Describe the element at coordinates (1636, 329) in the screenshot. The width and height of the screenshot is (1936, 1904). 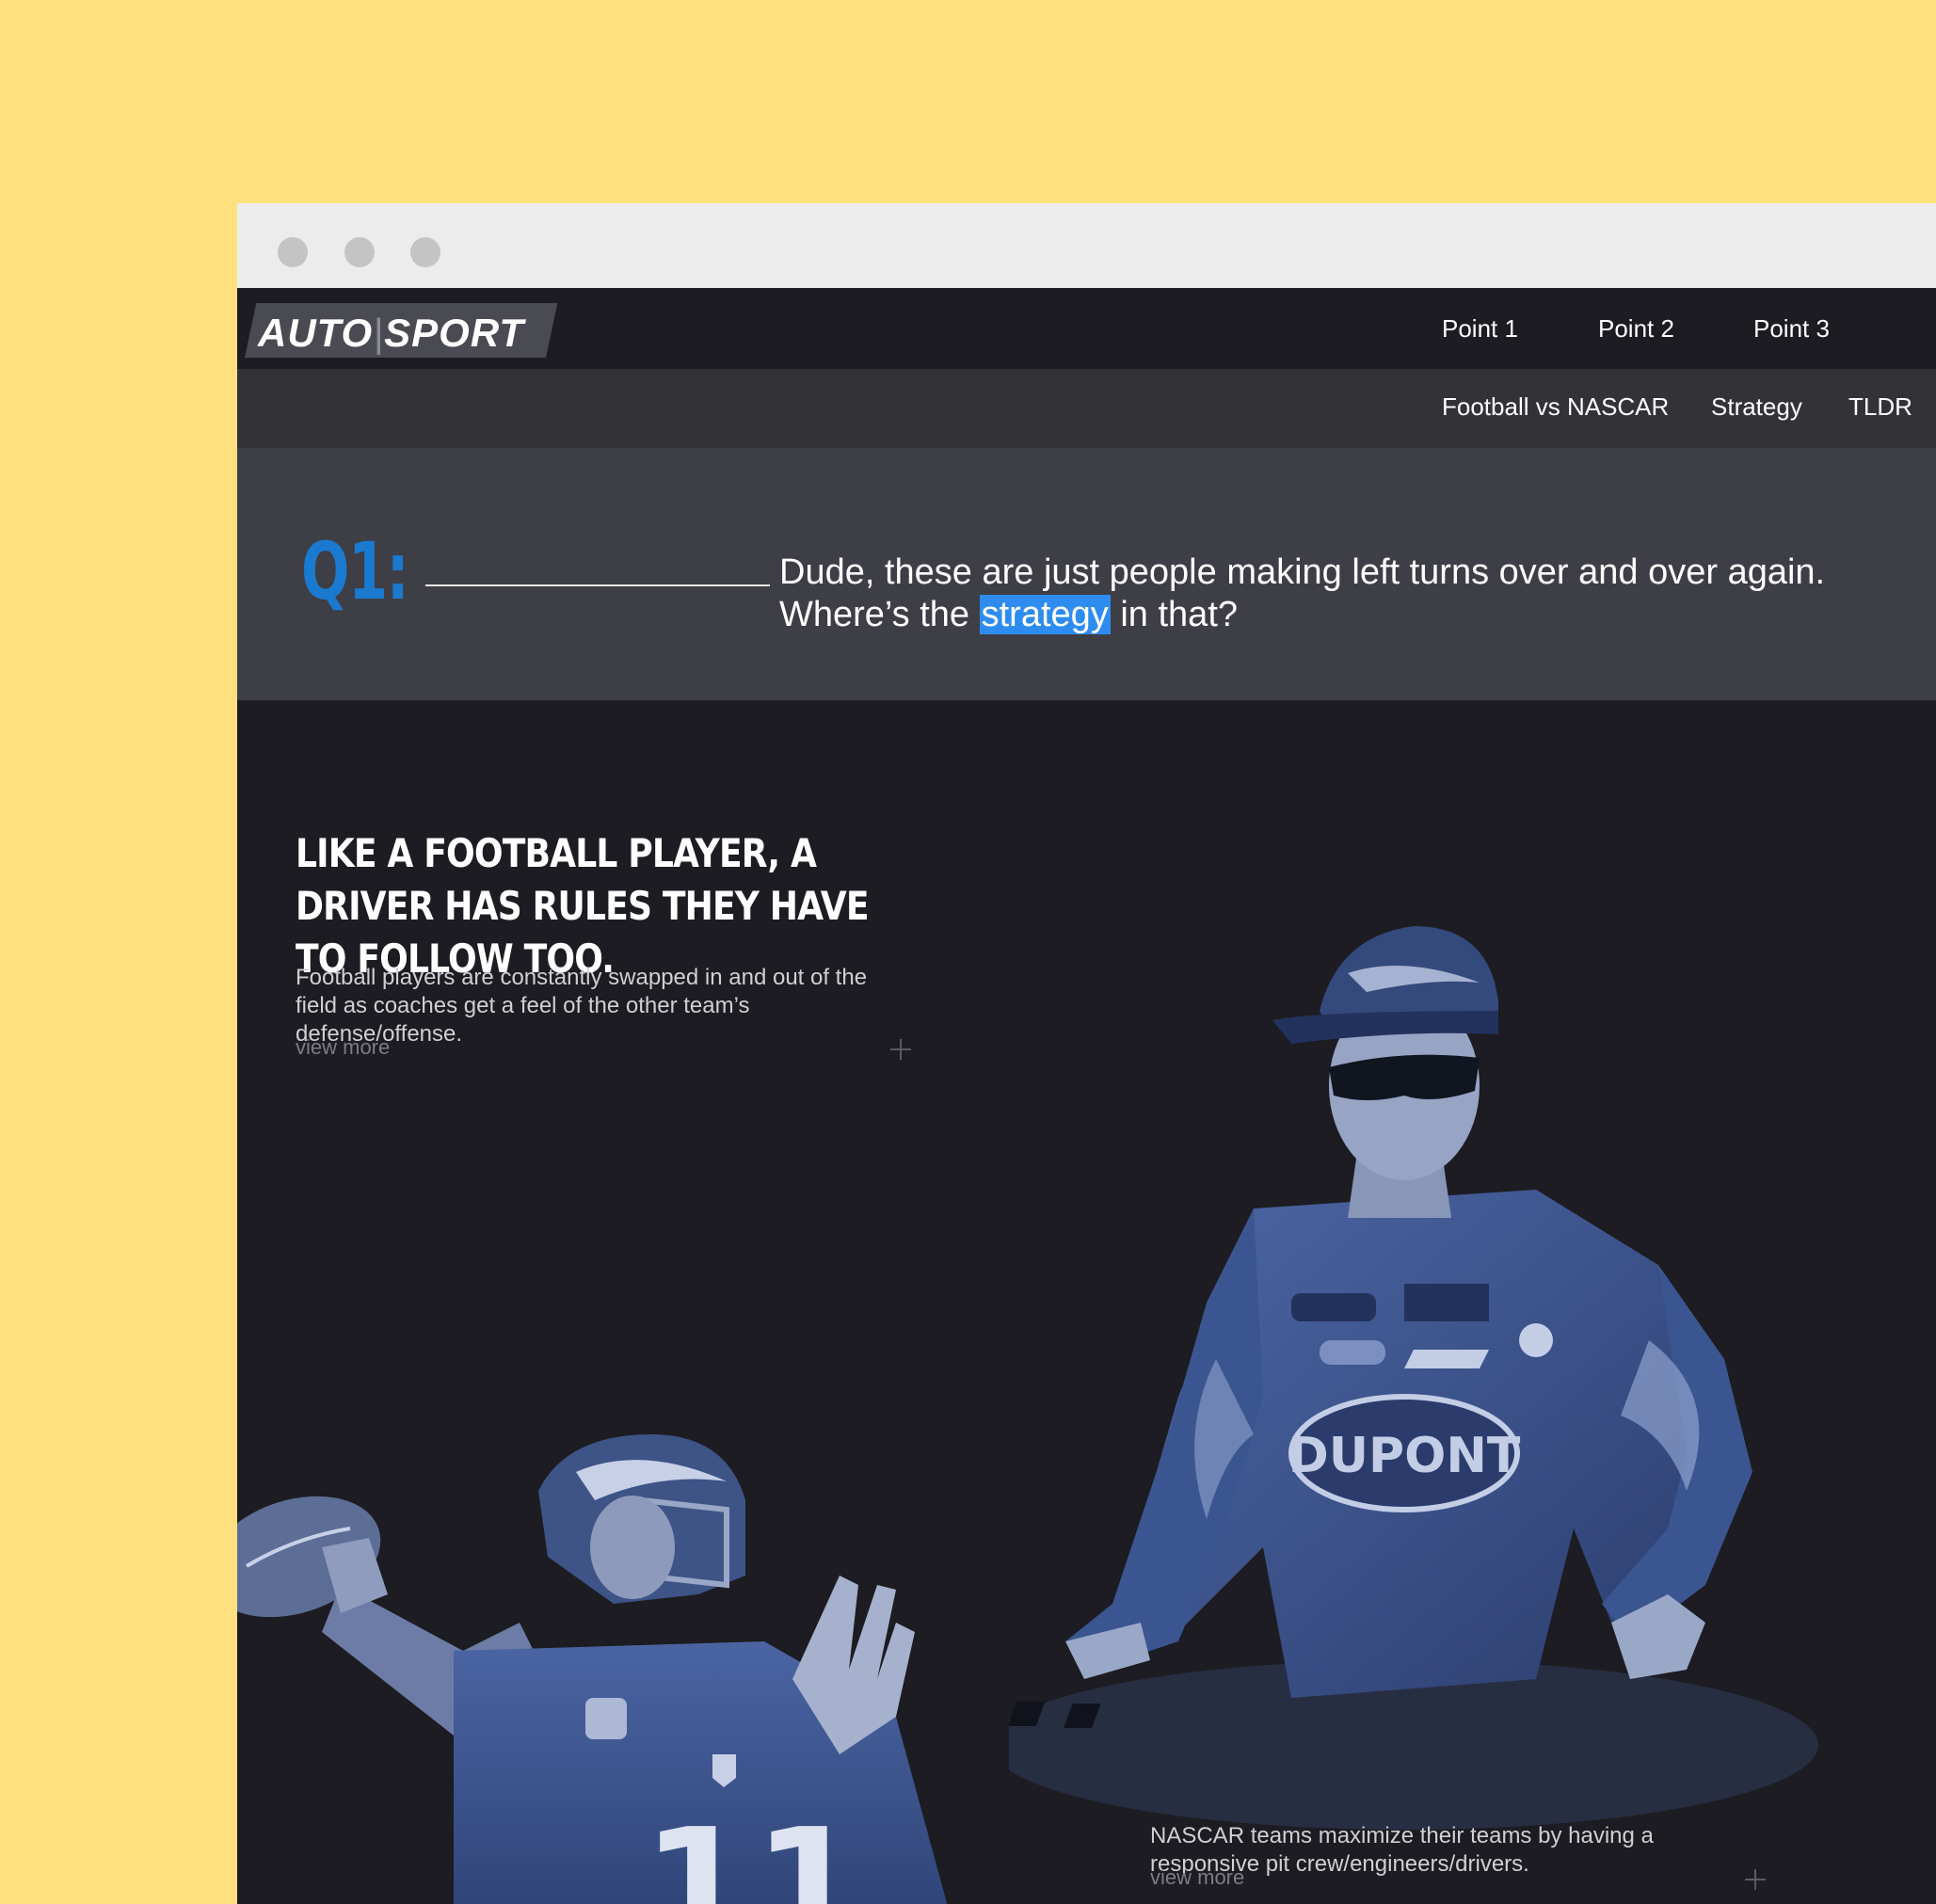
I see `nav-point-2: Point 2` at that location.